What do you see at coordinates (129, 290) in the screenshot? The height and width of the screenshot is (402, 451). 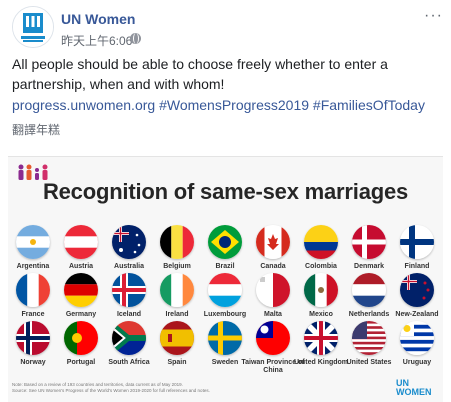 I see `flag-iceland-icon` at bounding box center [129, 290].